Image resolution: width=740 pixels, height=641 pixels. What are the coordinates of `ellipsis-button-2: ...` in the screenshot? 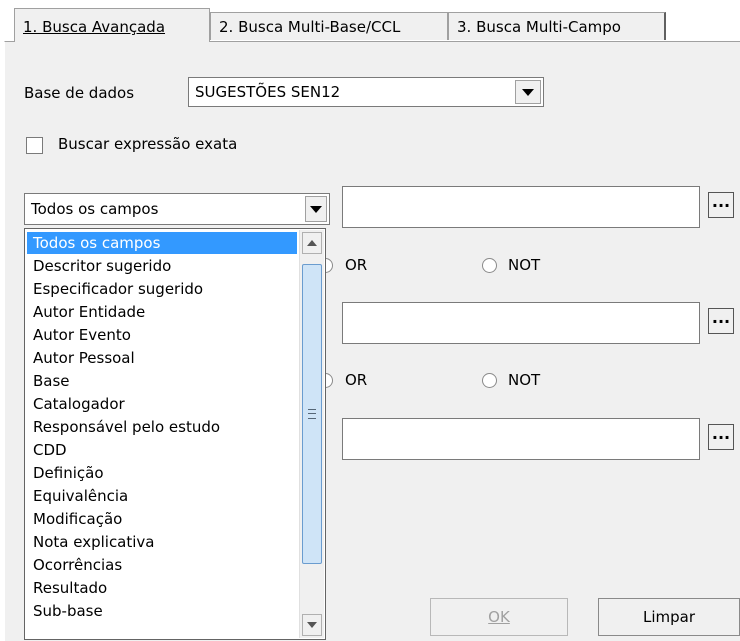 It's located at (721, 321).